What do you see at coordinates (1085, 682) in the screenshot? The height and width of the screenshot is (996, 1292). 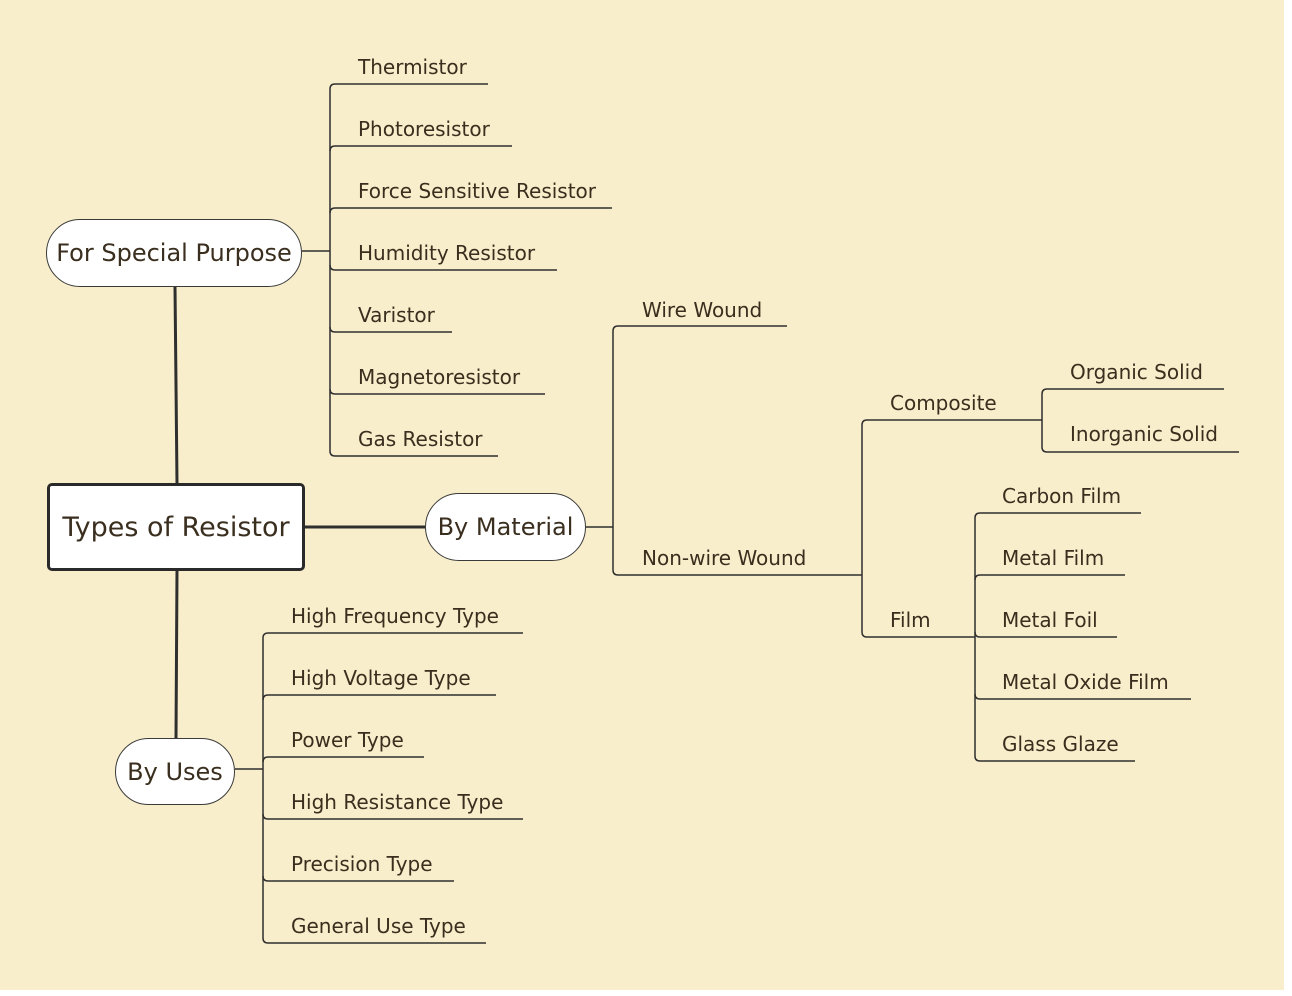 I see `subtopic-metal-oxide-film: Metal Oxide Film` at bounding box center [1085, 682].